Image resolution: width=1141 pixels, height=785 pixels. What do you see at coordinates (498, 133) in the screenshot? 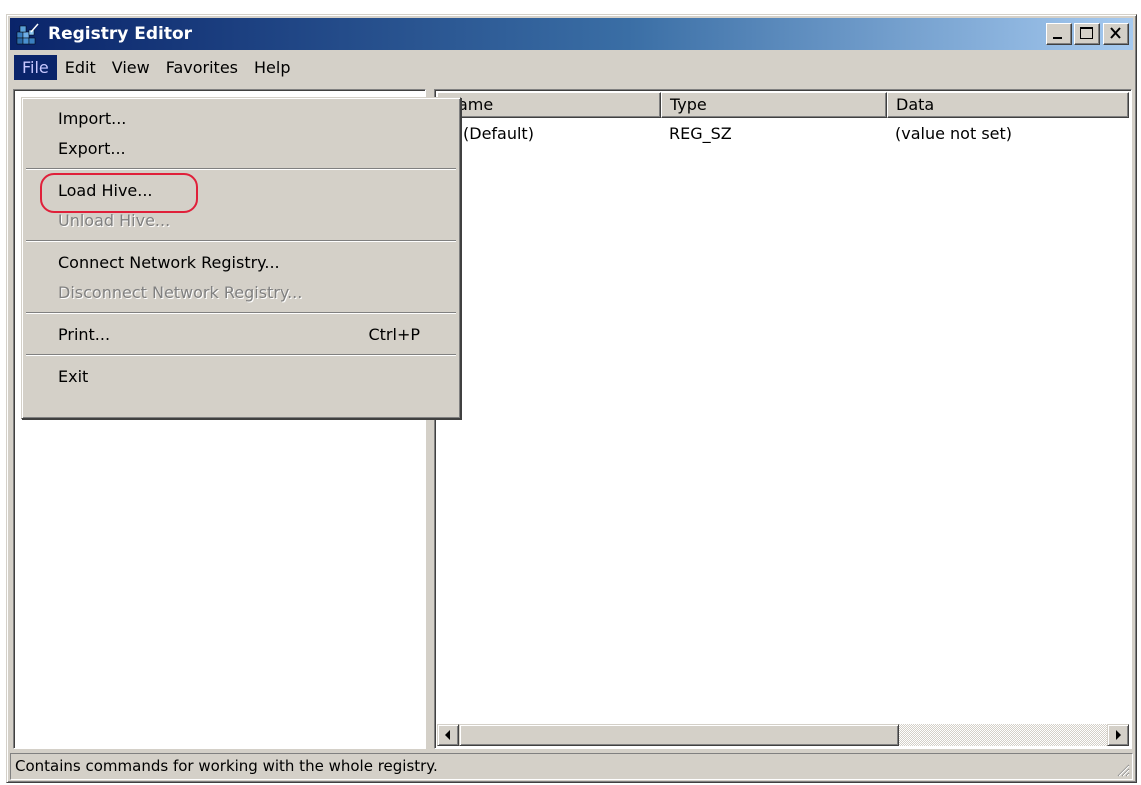
I see `value-name: (Default)` at bounding box center [498, 133].